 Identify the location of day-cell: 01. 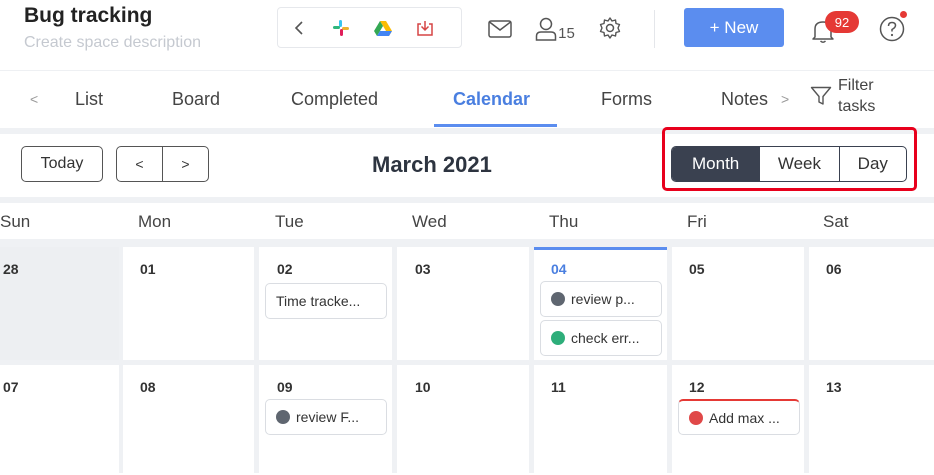
(188, 303).